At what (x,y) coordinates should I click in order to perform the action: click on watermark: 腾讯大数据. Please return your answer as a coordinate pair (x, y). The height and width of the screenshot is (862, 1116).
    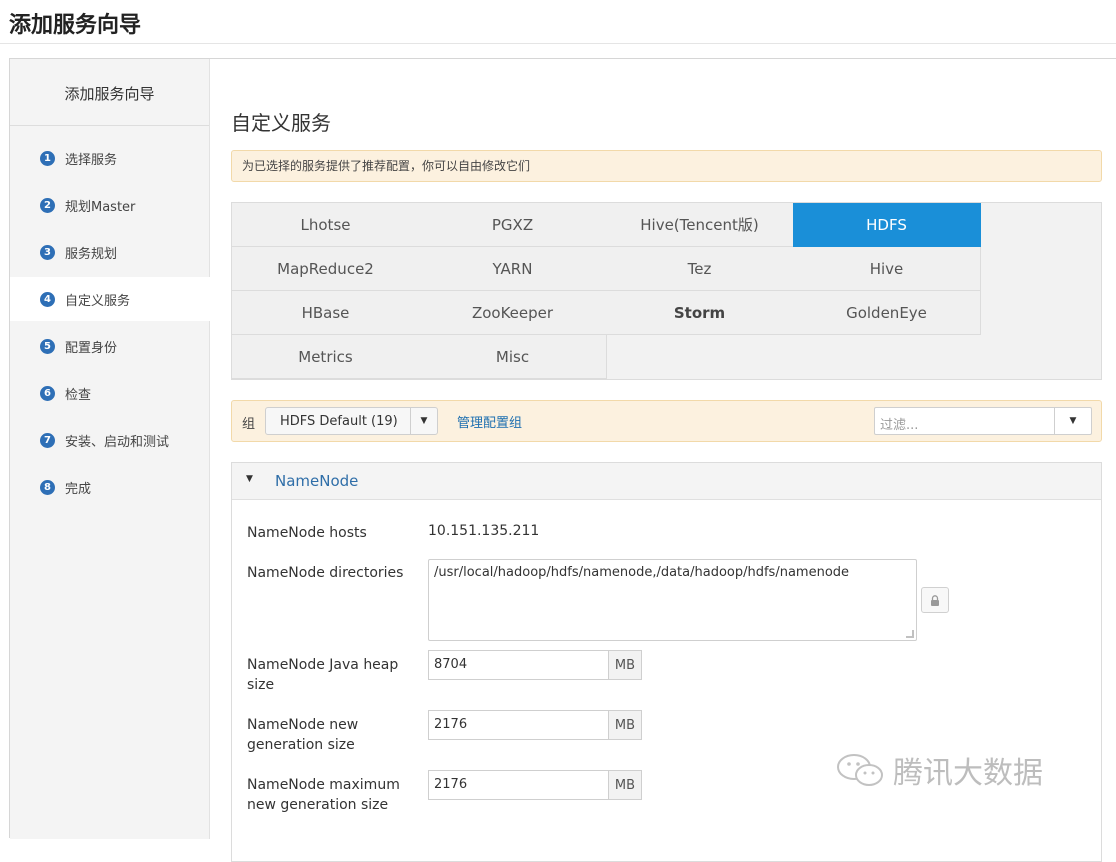
    Looking at the image, I should click on (960, 770).